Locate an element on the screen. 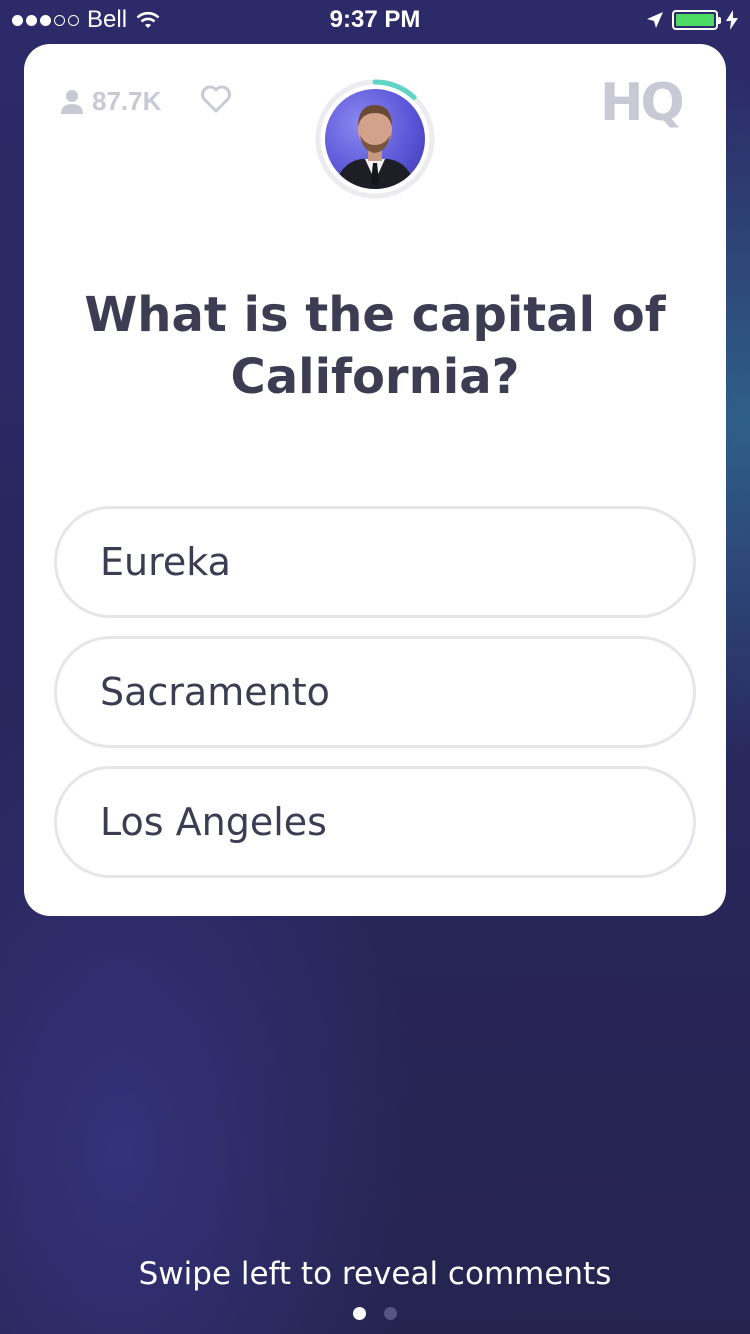  hq-logo-text: HQ is located at coordinates (641, 103).